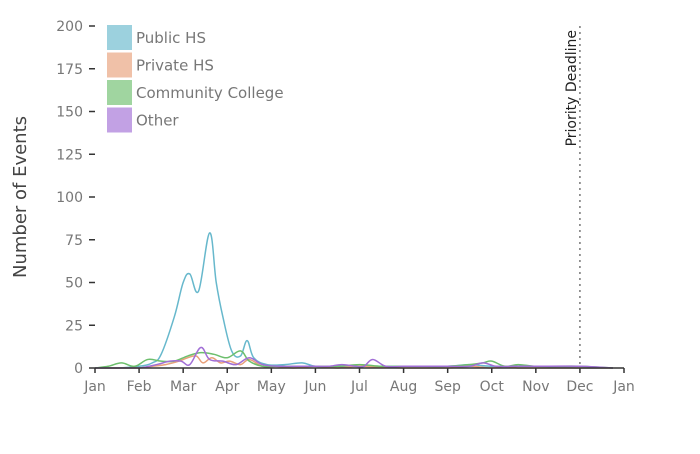  Describe the element at coordinates (314, 387) in the screenshot. I see `x-tick-label: Jun` at that location.